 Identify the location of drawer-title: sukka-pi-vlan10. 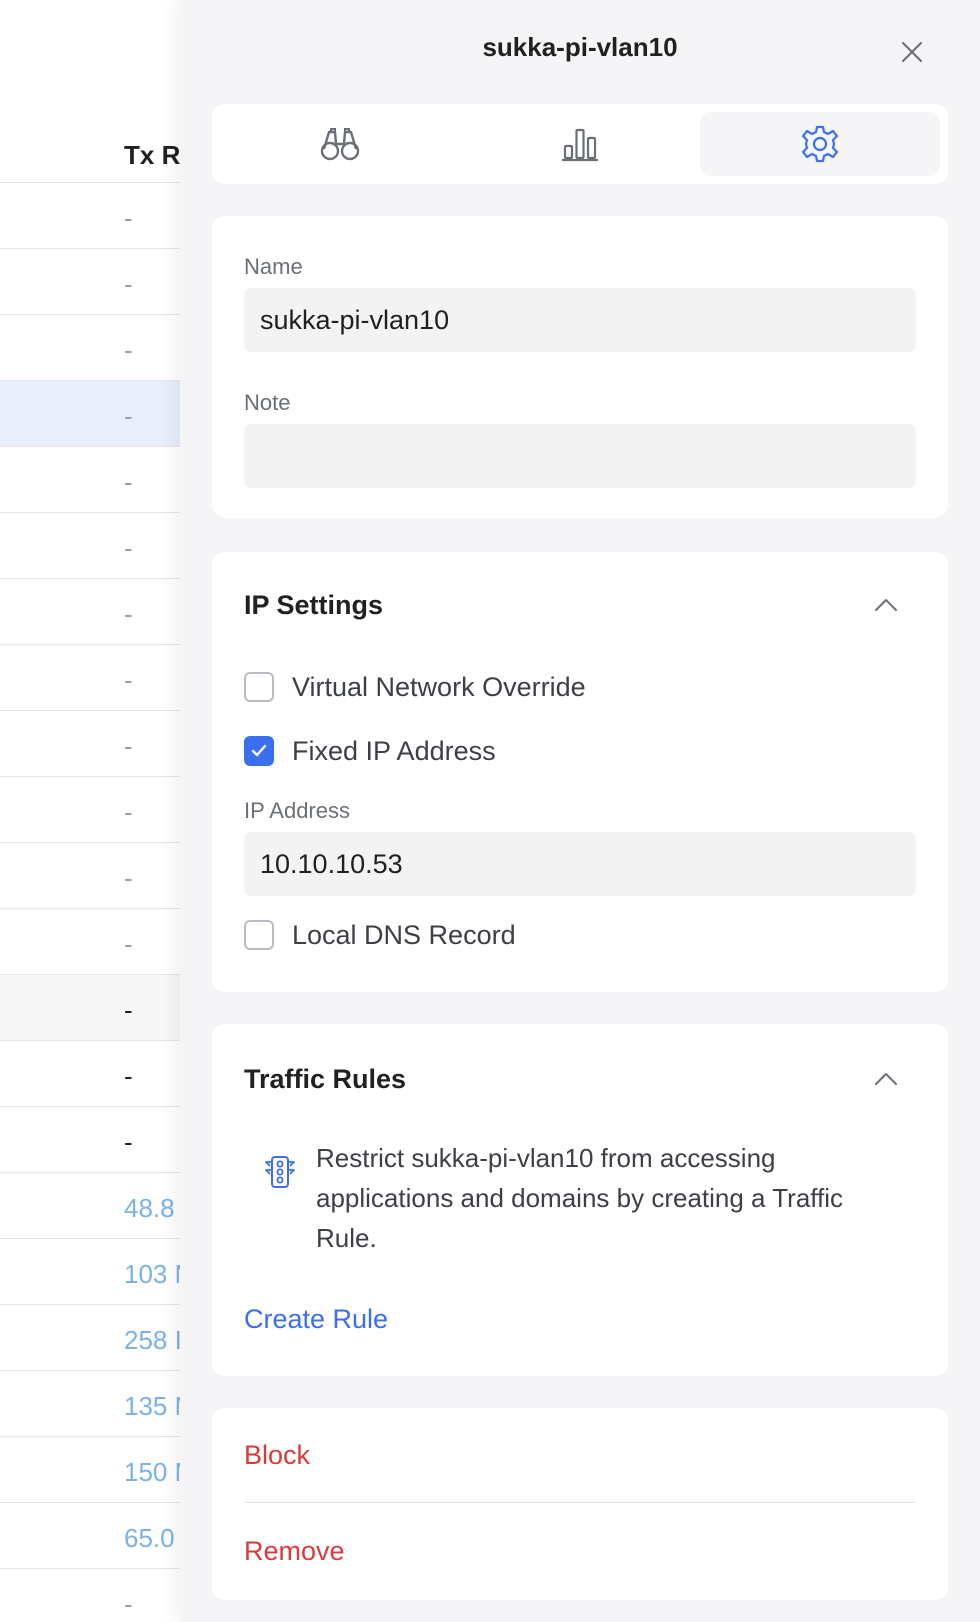
(580, 47).